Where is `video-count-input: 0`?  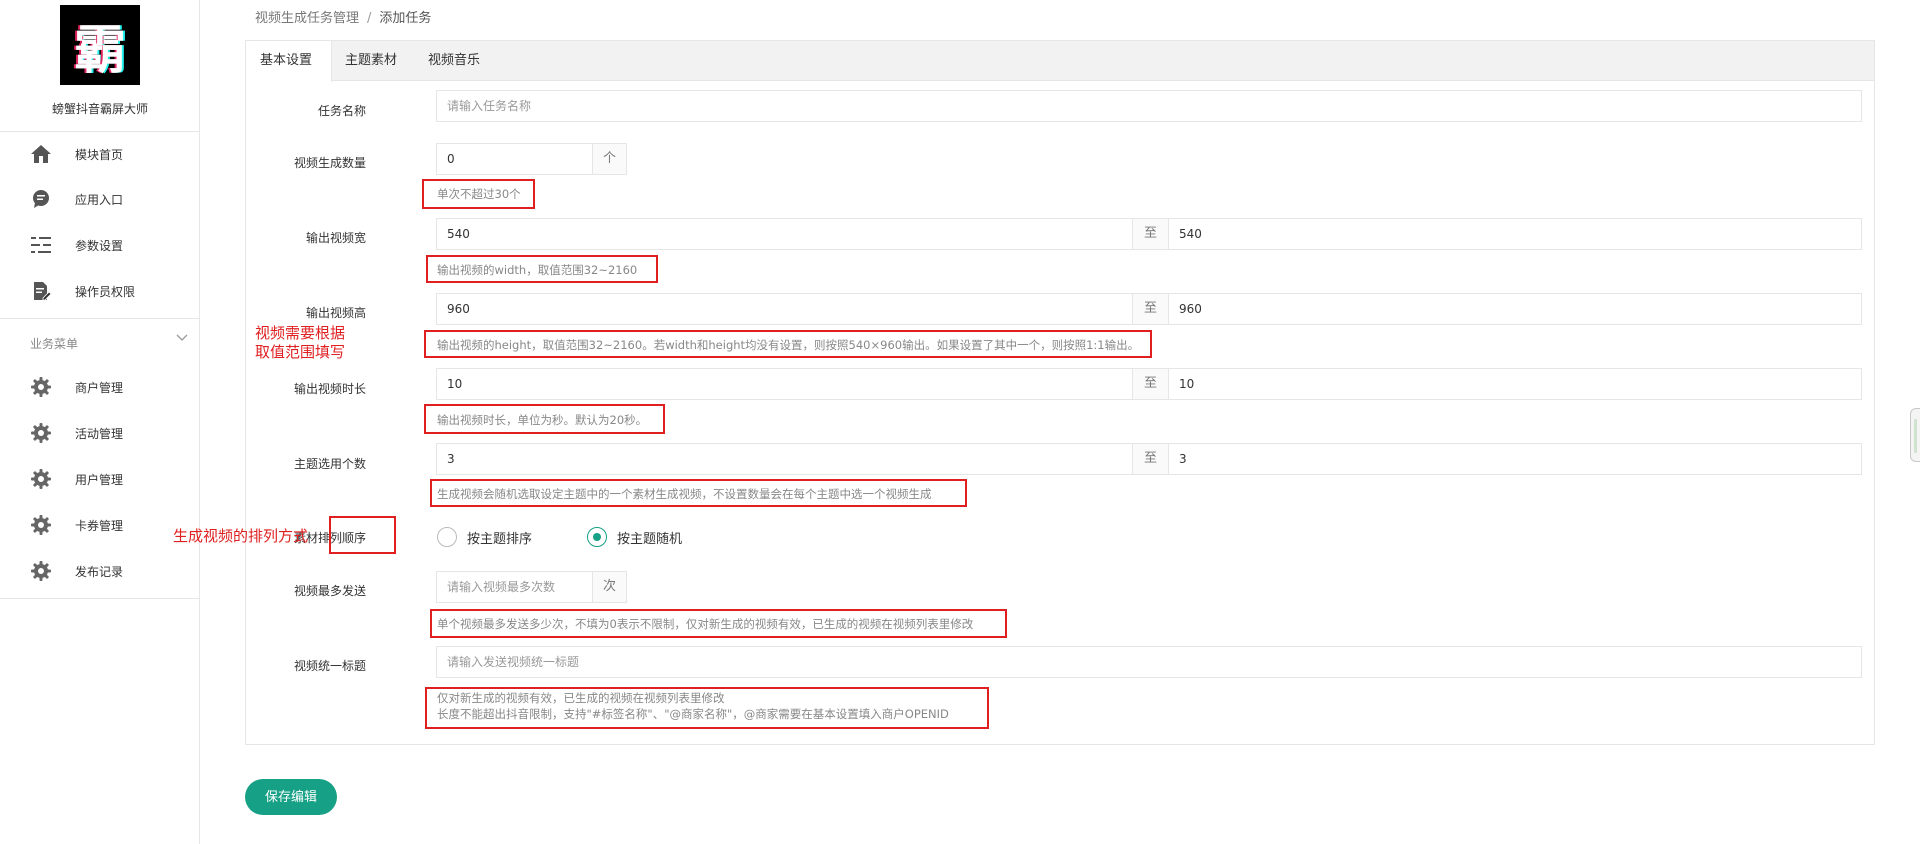 video-count-input: 0 is located at coordinates (514, 159).